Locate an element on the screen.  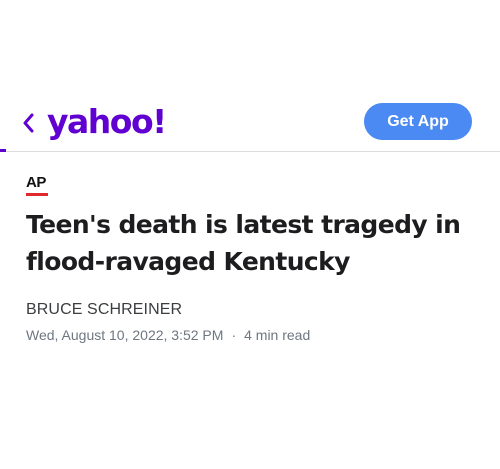
read-time: 4 min read is located at coordinates (277, 335).